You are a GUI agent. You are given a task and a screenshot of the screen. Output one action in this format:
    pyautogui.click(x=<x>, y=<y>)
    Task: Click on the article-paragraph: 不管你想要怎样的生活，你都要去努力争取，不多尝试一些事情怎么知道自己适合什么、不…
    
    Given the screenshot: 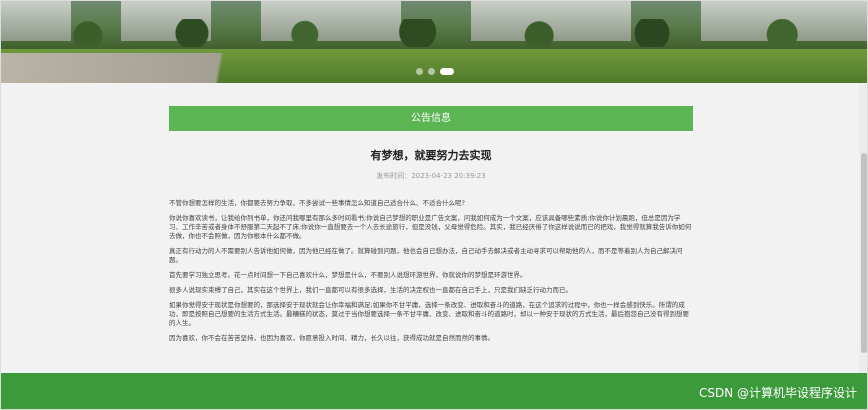 What is the action you would take?
    pyautogui.click(x=317, y=203)
    